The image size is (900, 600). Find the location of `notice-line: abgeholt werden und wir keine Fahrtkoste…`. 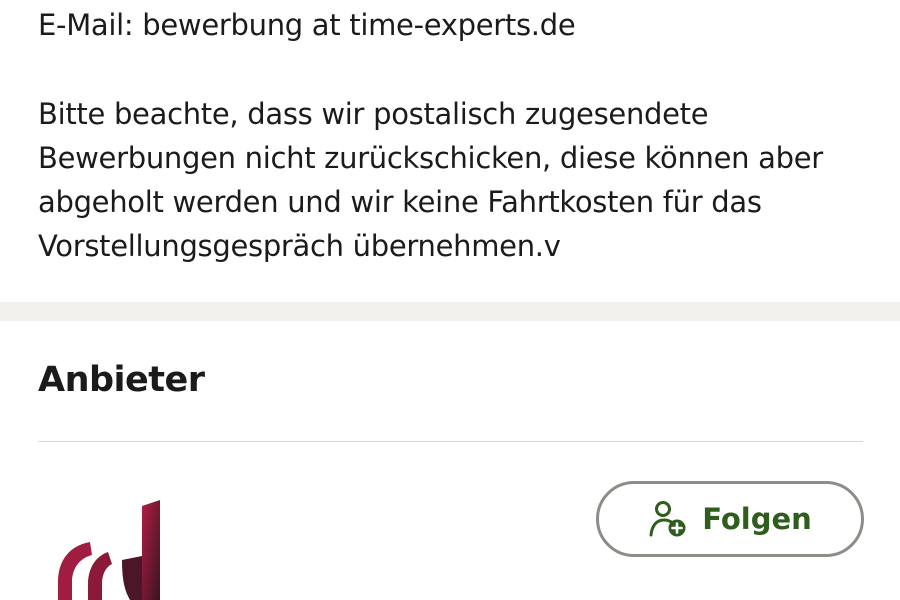

notice-line: abgeholt werden und wir keine Fahrtkoste… is located at coordinates (400, 202).